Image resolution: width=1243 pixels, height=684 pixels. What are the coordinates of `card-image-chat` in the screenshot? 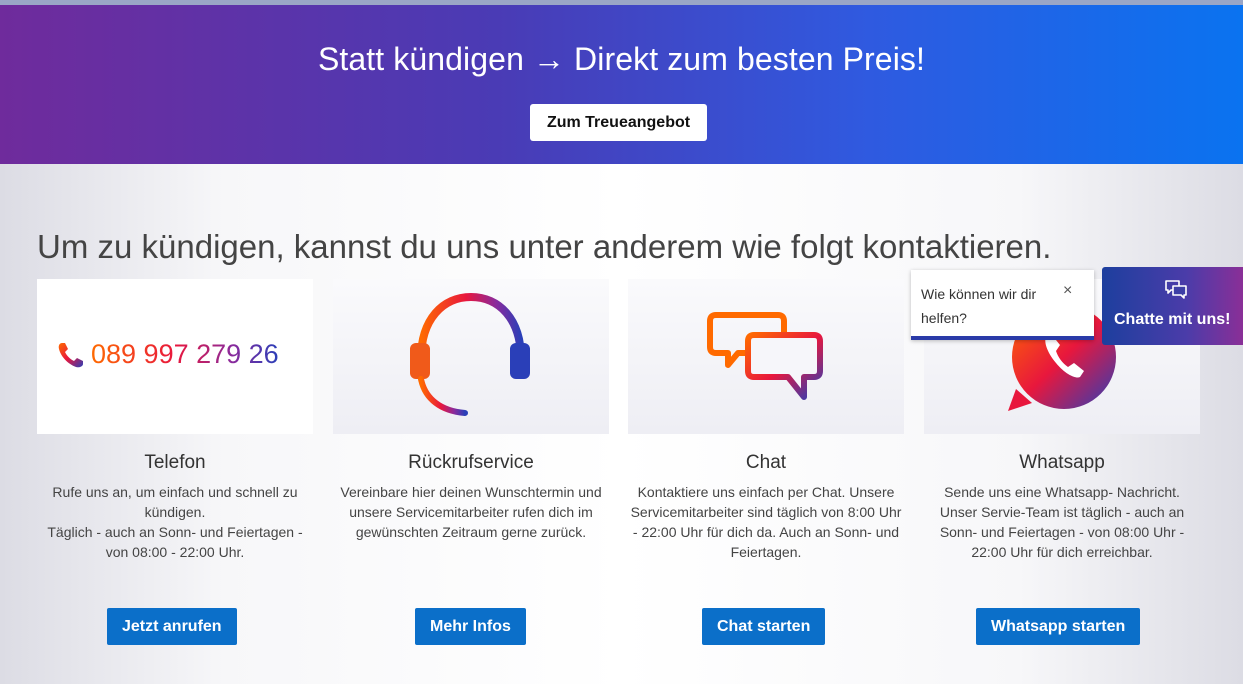 It's located at (766, 356).